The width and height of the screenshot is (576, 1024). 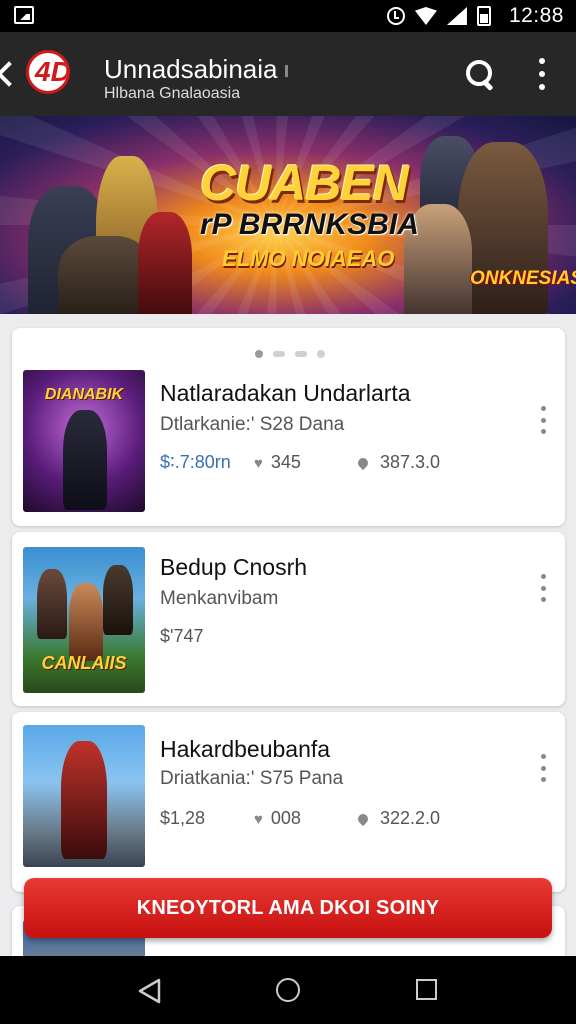 What do you see at coordinates (245, 749) in the screenshot?
I see `item-title: Hakardbeubanfa` at bounding box center [245, 749].